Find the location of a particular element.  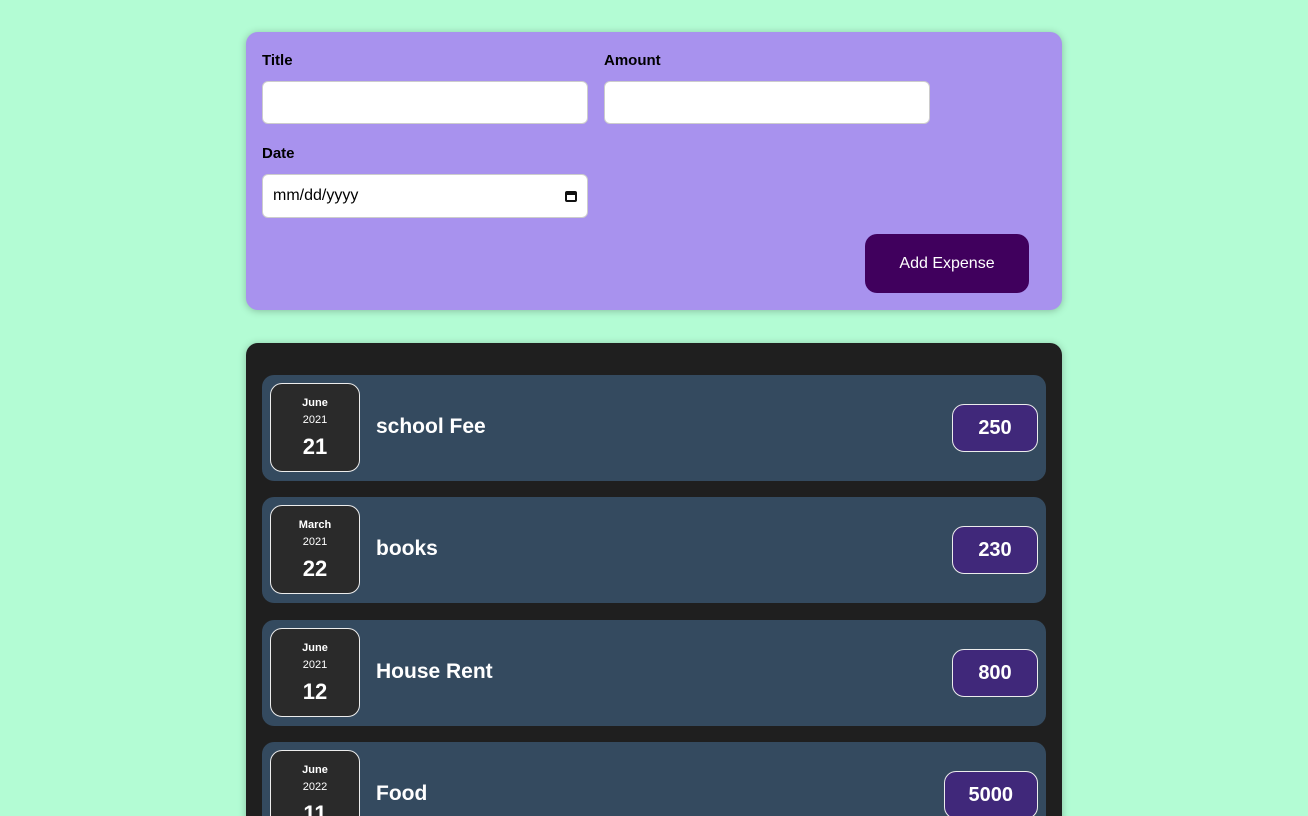

expense-date: June 2021 12 is located at coordinates (315, 672).